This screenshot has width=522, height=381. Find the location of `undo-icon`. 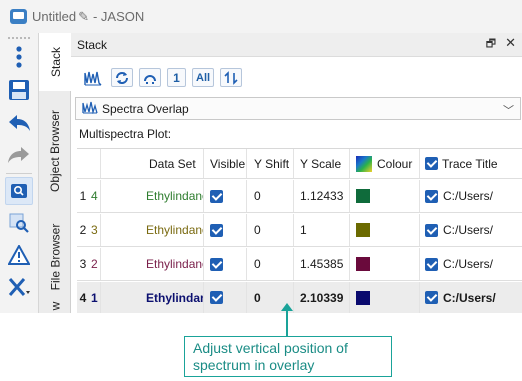

undo-icon is located at coordinates (19, 123).